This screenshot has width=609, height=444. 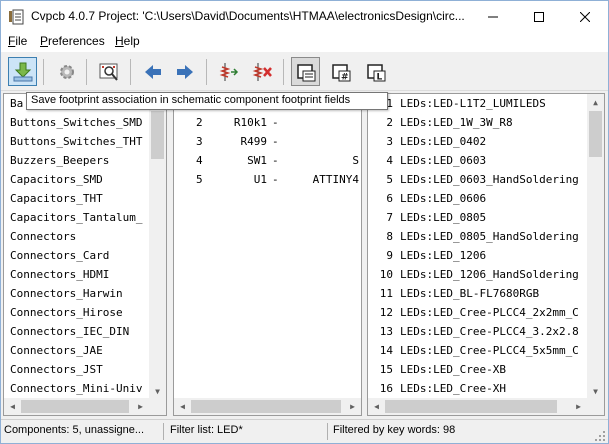 I want to click on library-name: Connectors_Mini-Univ, so click(x=76, y=388).